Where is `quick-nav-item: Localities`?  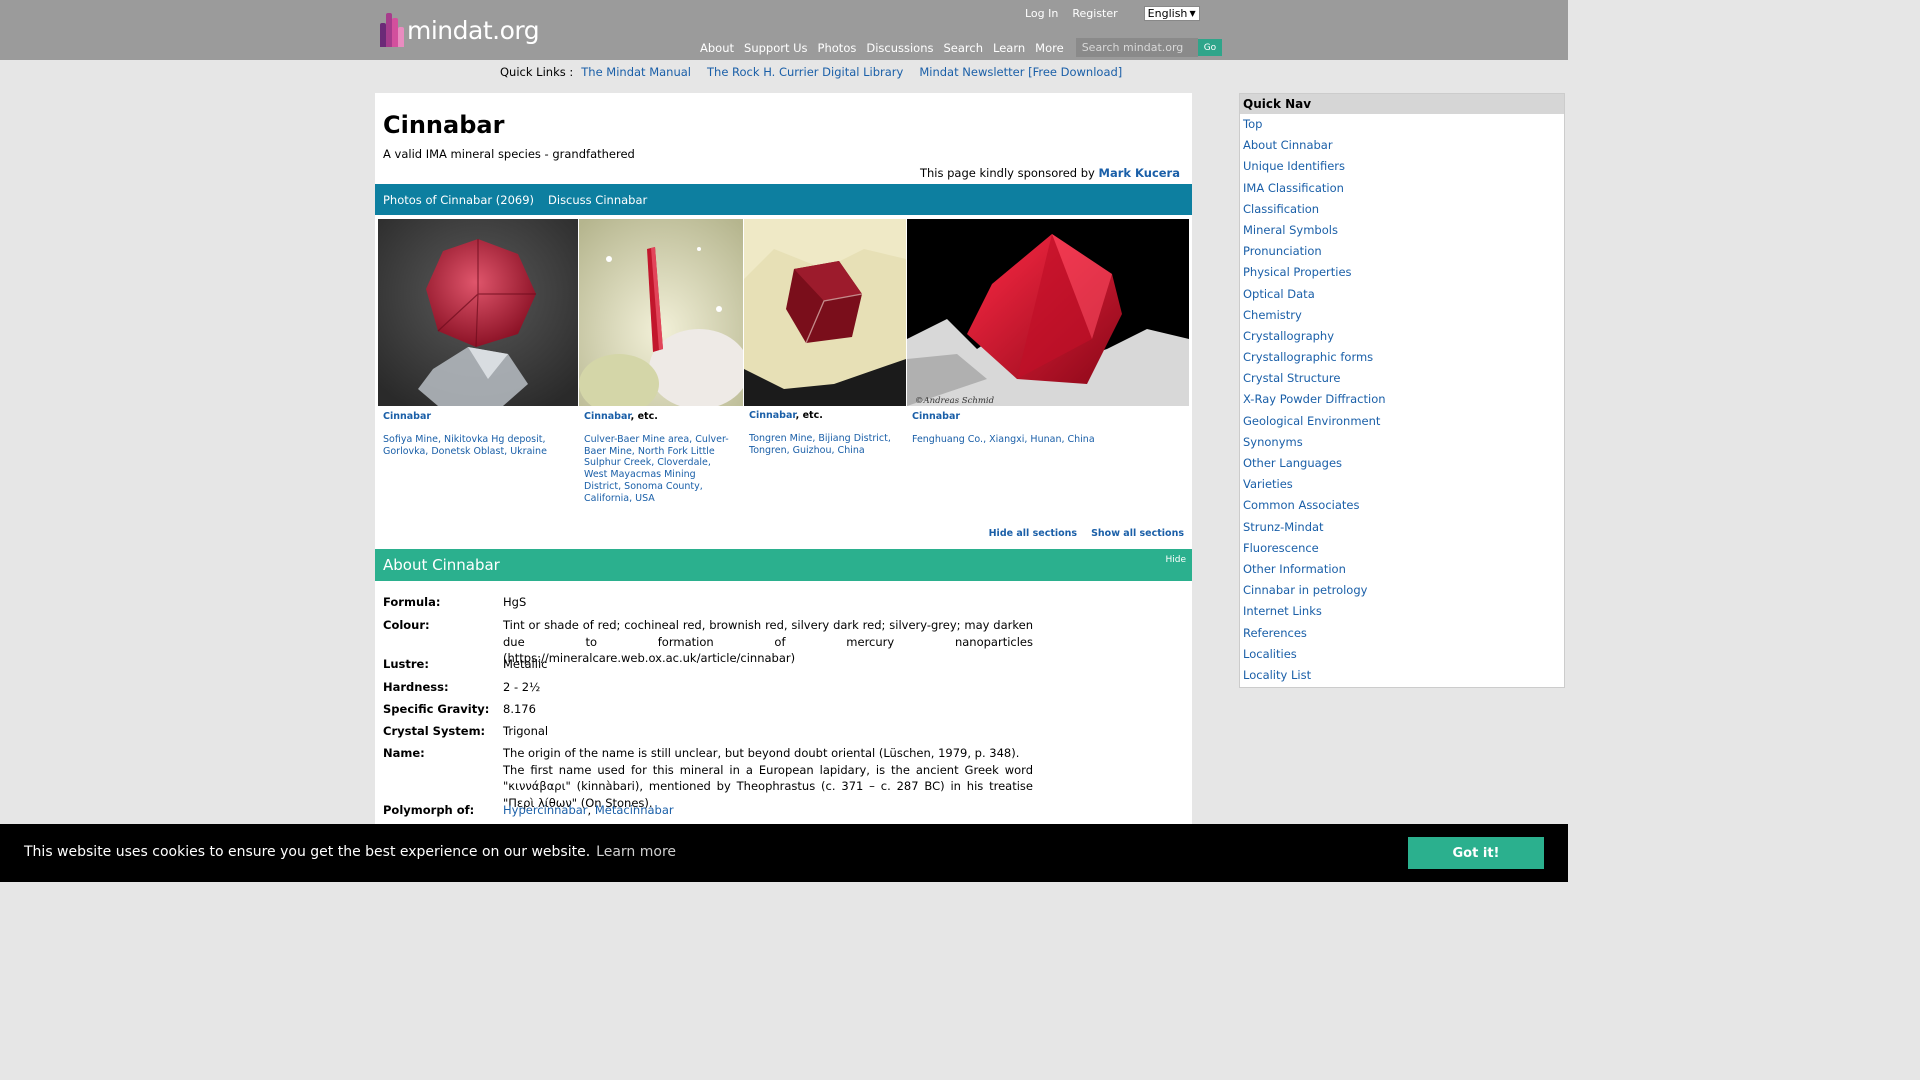
quick-nav-item: Localities is located at coordinates (1402, 654).